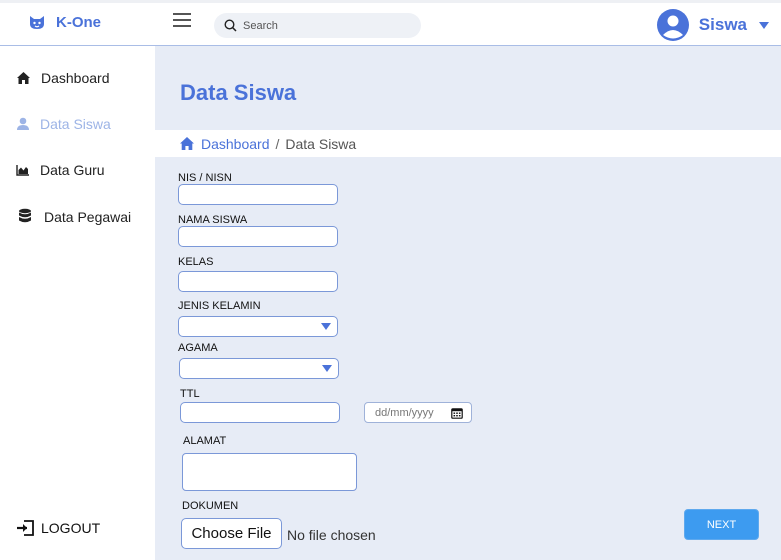 This screenshot has height=560, width=781. What do you see at coordinates (22, 170) in the screenshot?
I see `chart-icon` at bounding box center [22, 170].